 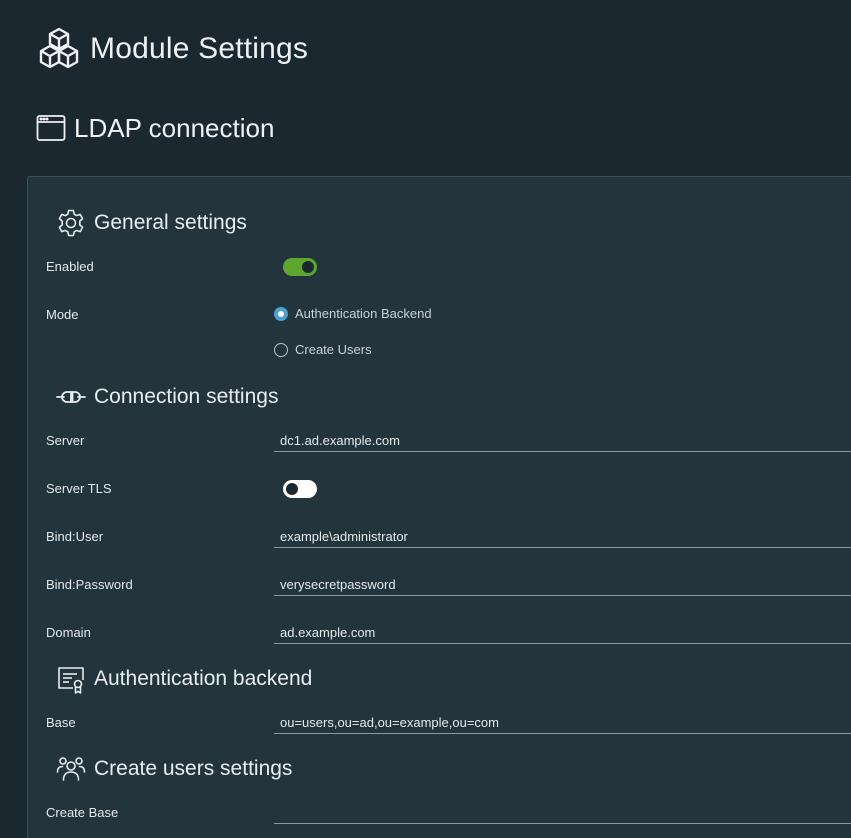 I want to click on create-base-label: Create Base, so click(x=82, y=812).